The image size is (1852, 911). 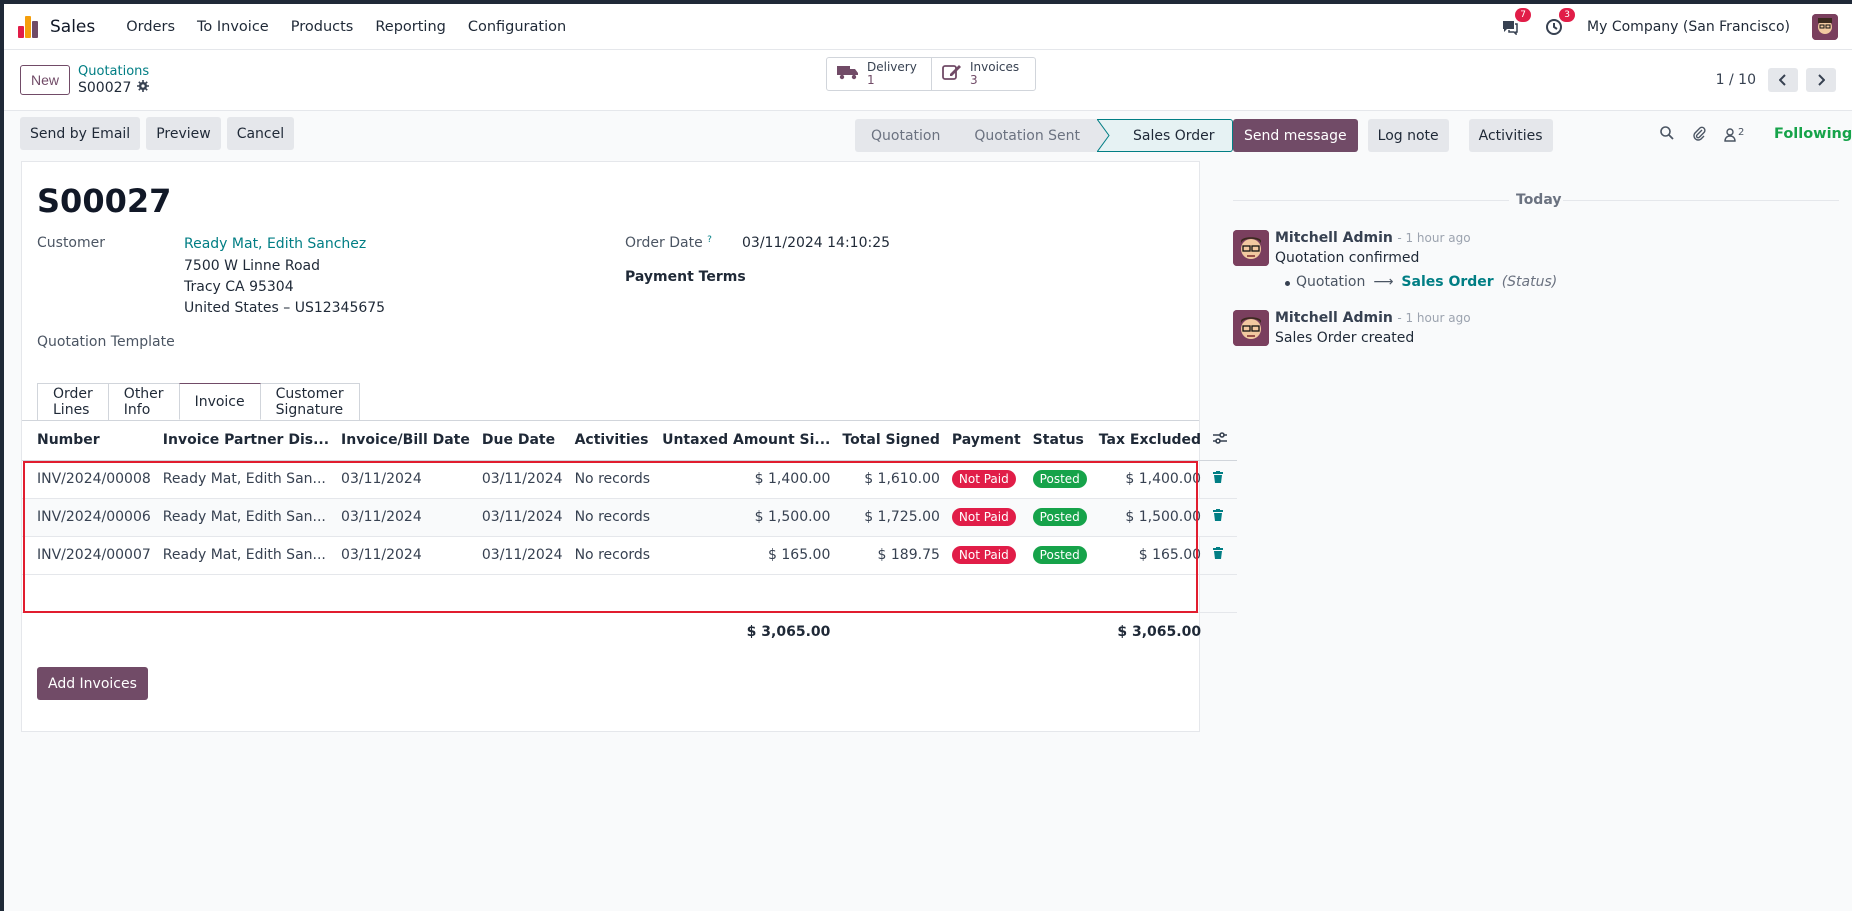 What do you see at coordinates (1825, 26) in the screenshot?
I see `user-avatar` at bounding box center [1825, 26].